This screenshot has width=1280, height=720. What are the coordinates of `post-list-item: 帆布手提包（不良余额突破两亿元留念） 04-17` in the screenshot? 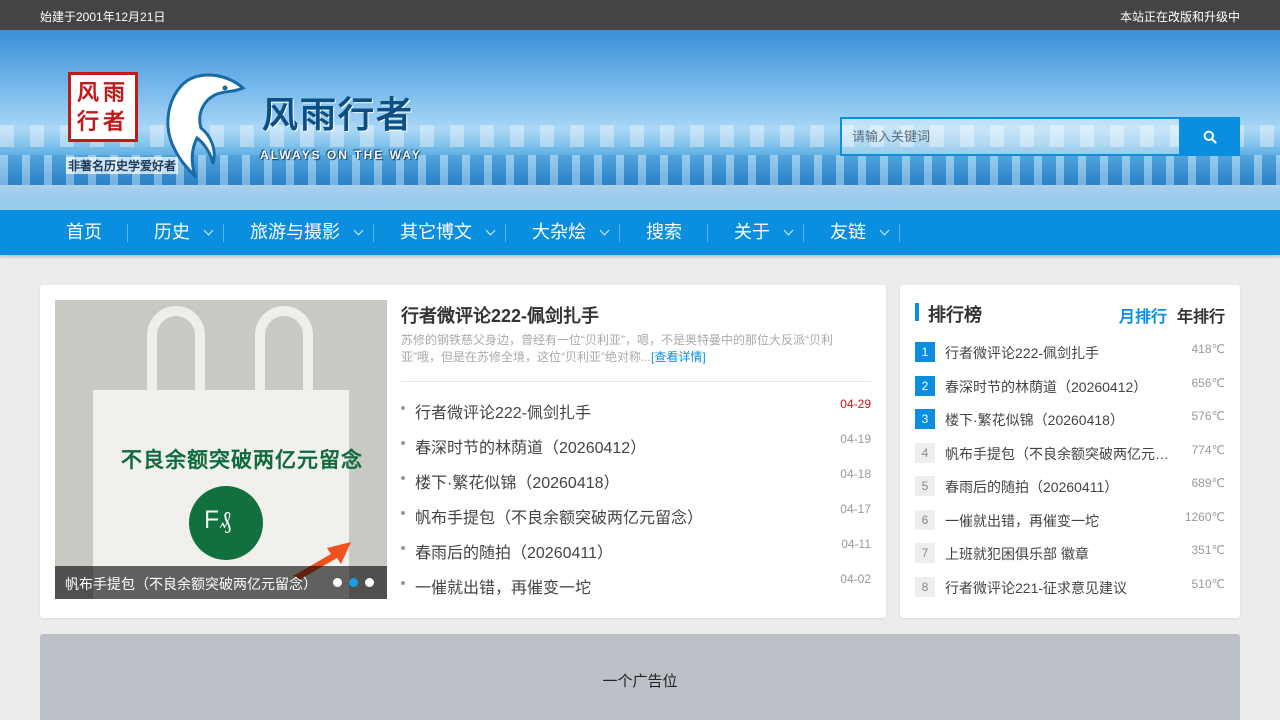 It's located at (636, 514).